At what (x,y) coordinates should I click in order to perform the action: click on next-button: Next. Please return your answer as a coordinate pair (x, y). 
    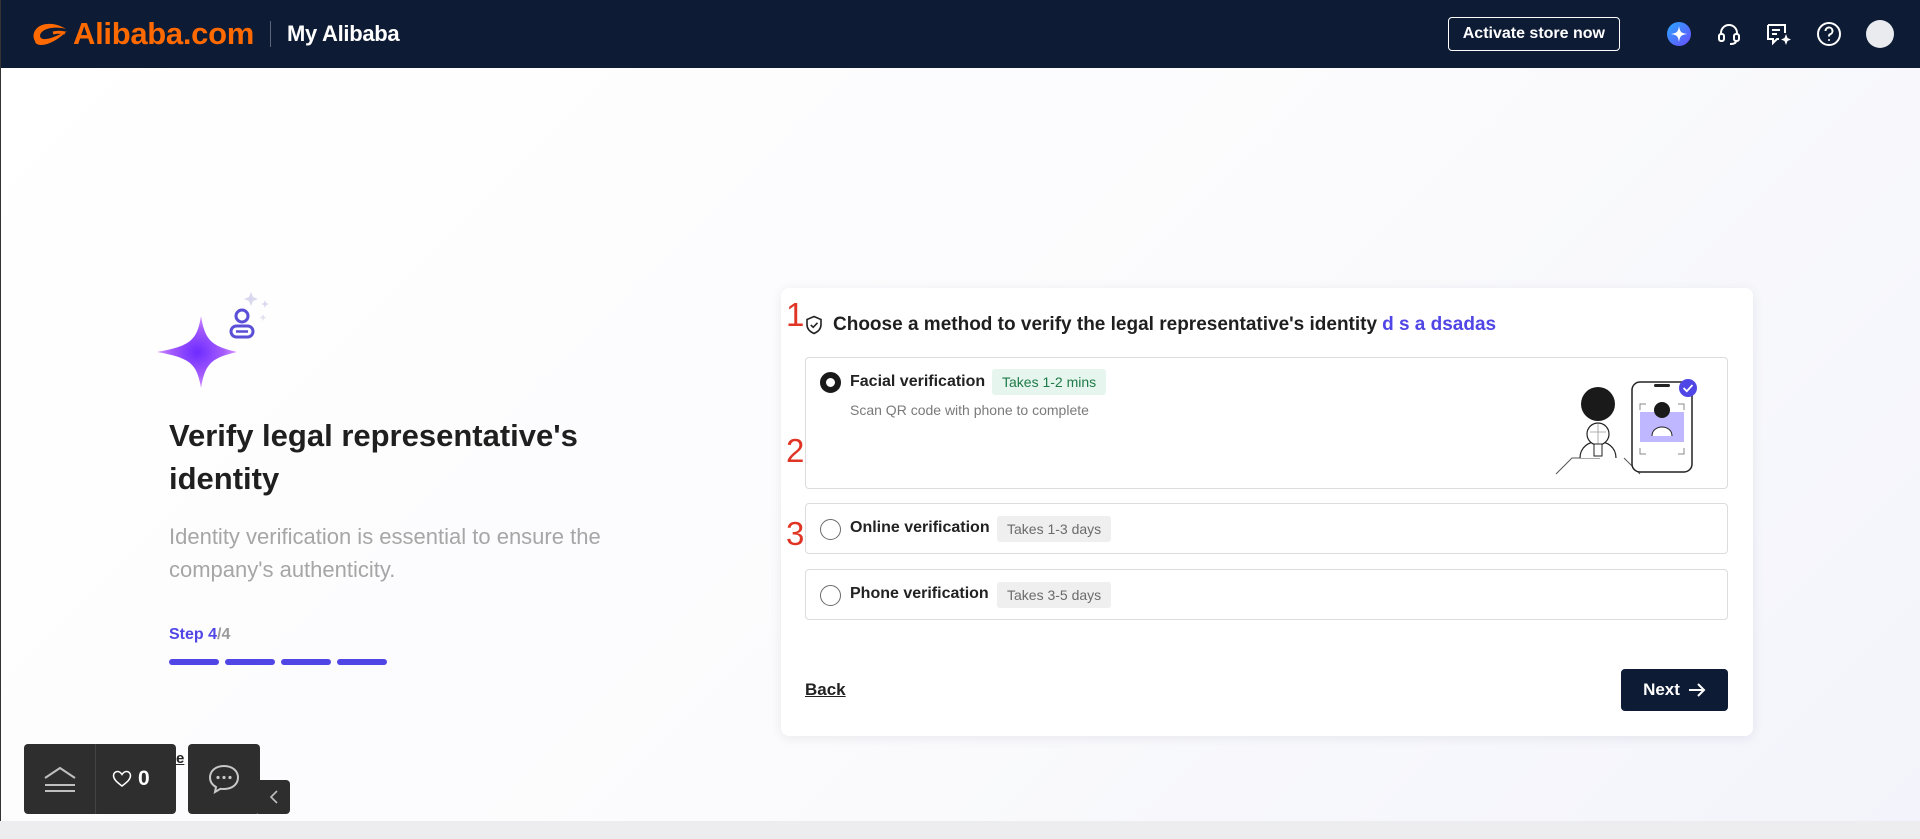
    Looking at the image, I should click on (1674, 690).